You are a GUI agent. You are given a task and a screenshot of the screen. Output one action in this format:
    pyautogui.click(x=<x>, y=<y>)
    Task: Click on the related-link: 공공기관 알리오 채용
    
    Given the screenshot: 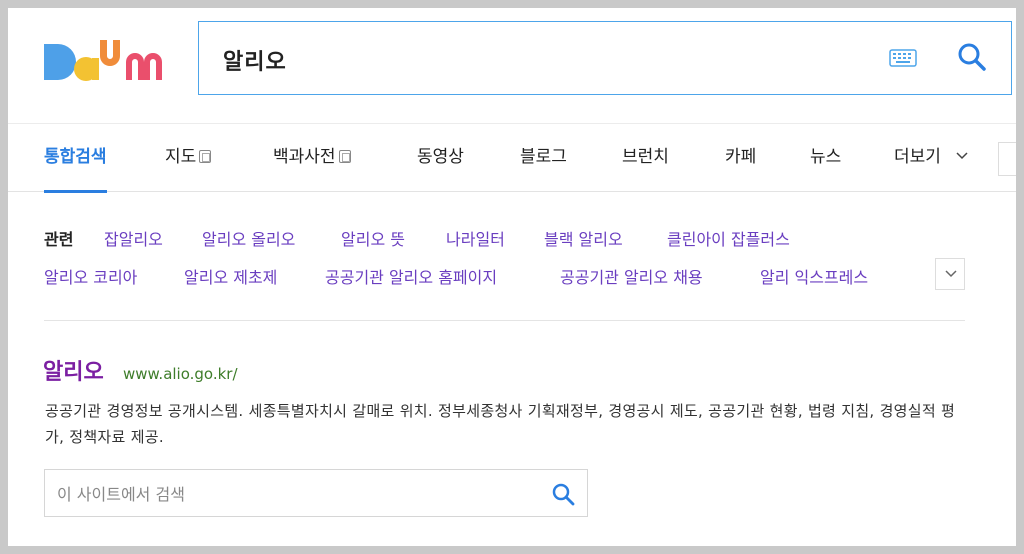 What is the action you would take?
    pyautogui.click(x=631, y=276)
    